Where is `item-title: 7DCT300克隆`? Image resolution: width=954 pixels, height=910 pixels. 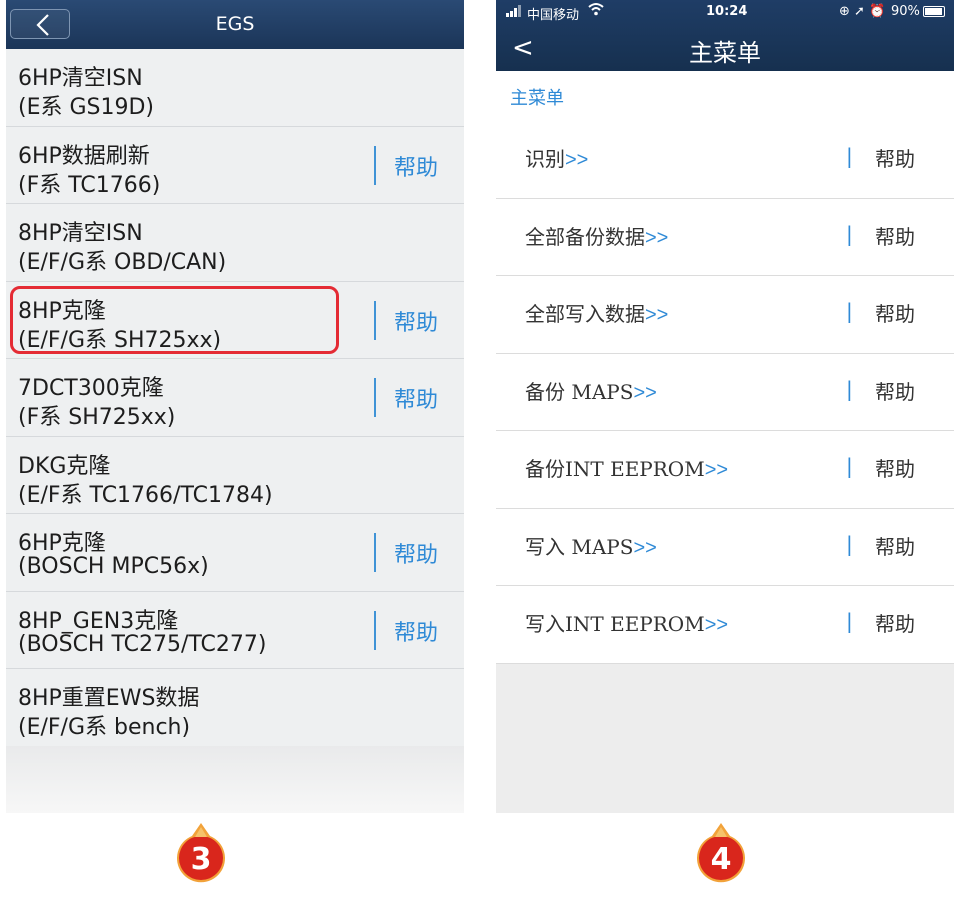
item-title: 7DCT300克隆 is located at coordinates (91, 388).